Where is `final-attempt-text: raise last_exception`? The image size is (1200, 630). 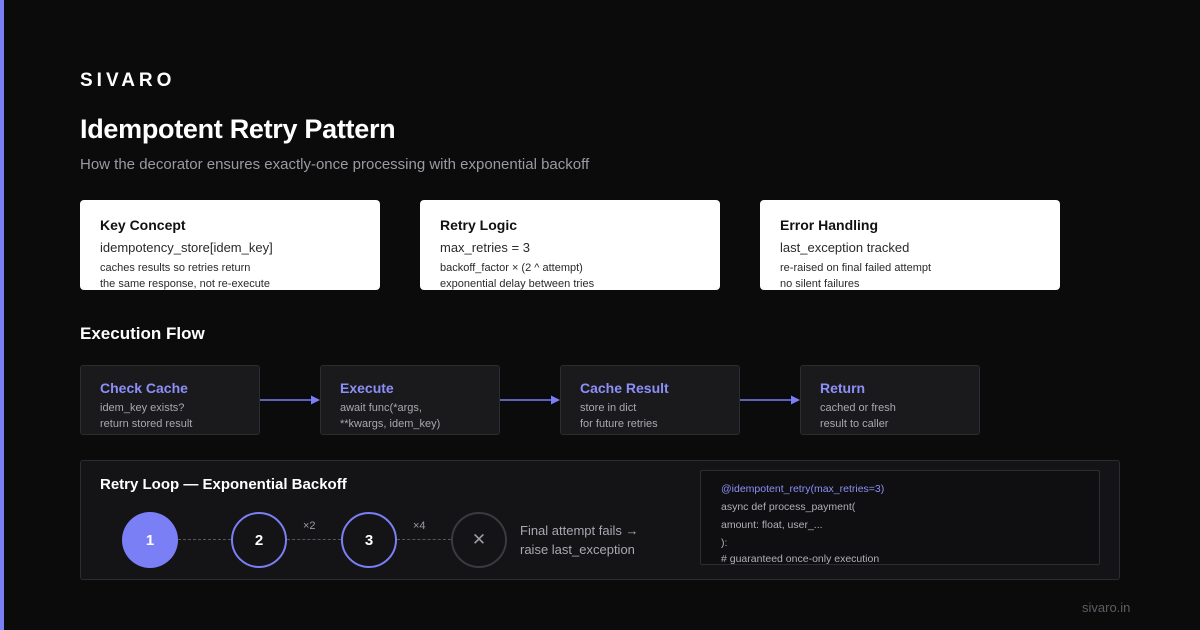 final-attempt-text: raise last_exception is located at coordinates (577, 549).